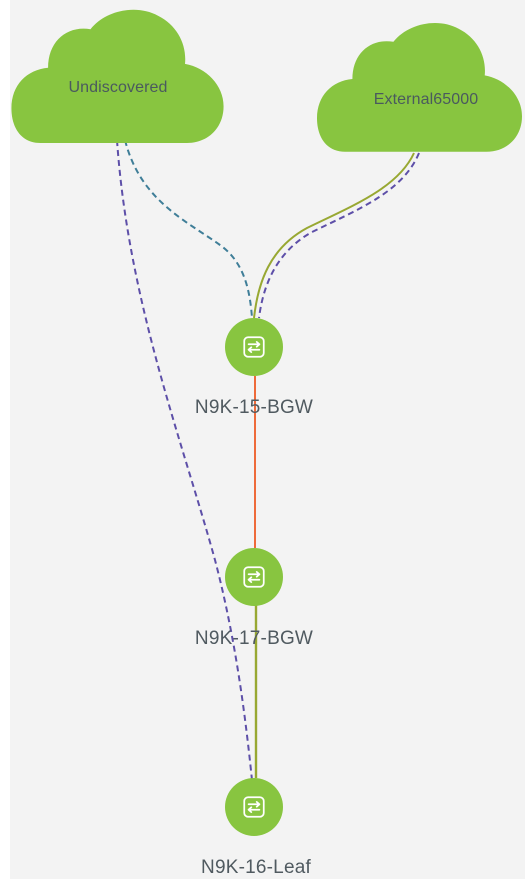 Image resolution: width=525 pixels, height=879 pixels. I want to click on cloud-external65000, so click(419, 87).